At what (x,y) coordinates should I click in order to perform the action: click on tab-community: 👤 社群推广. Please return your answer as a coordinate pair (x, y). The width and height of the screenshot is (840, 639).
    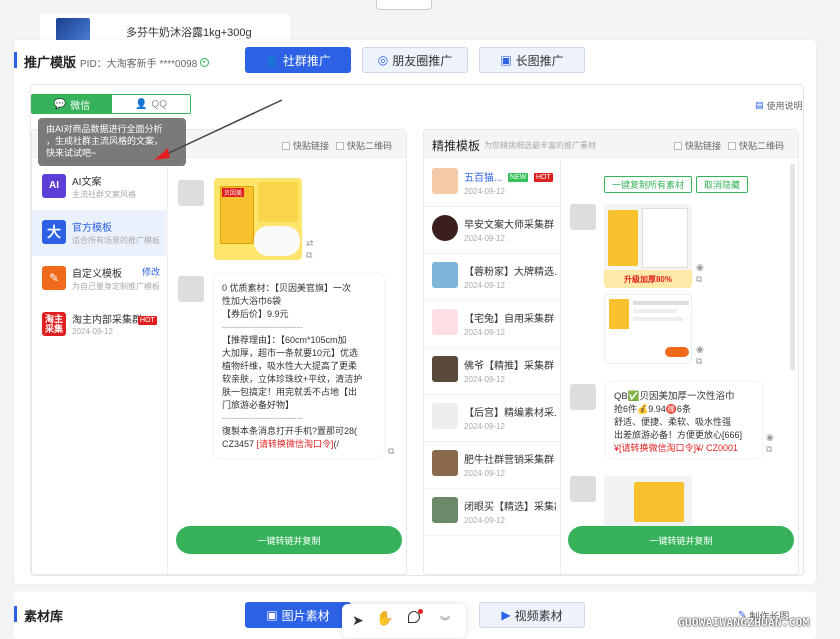
    Looking at the image, I should click on (298, 60).